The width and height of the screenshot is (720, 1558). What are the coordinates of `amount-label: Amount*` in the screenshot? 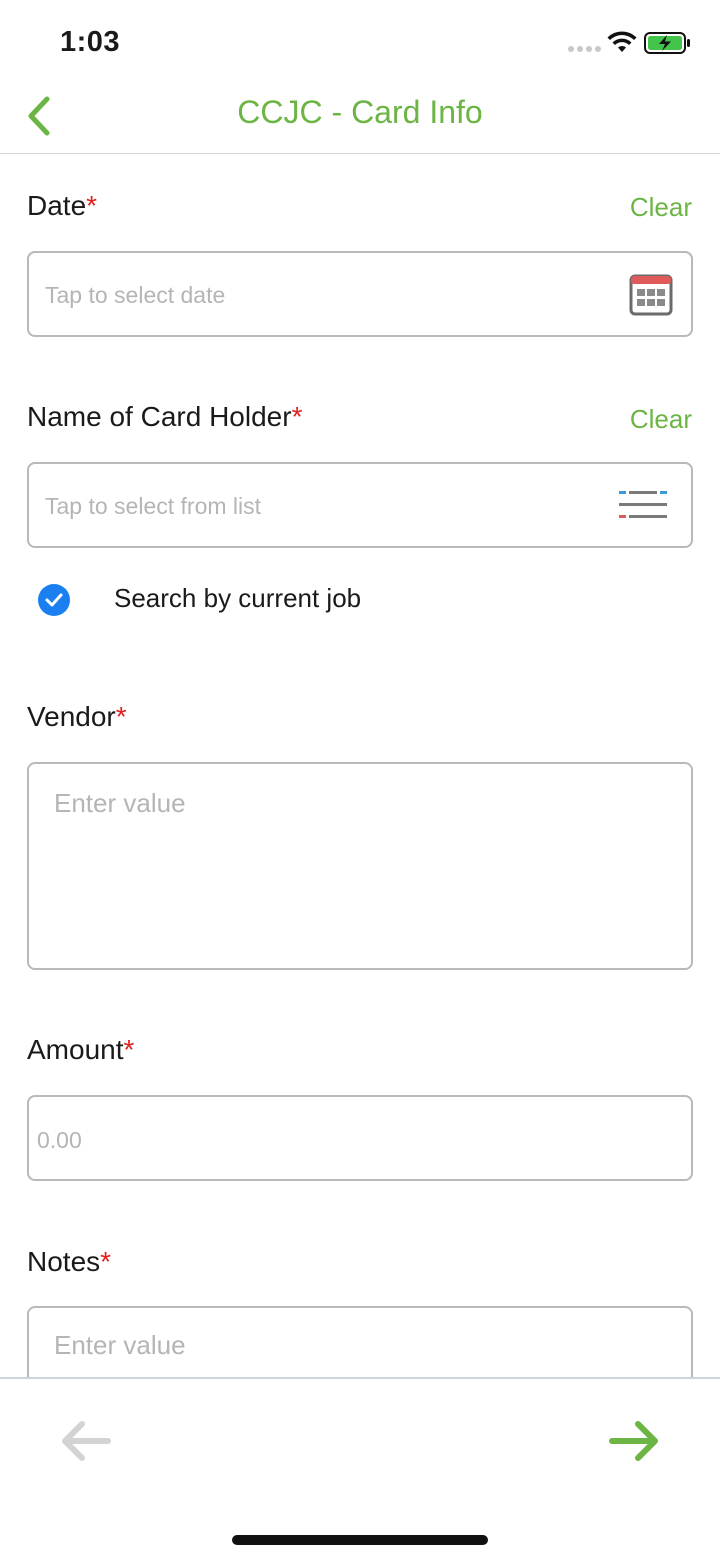 It's located at (80, 1050).